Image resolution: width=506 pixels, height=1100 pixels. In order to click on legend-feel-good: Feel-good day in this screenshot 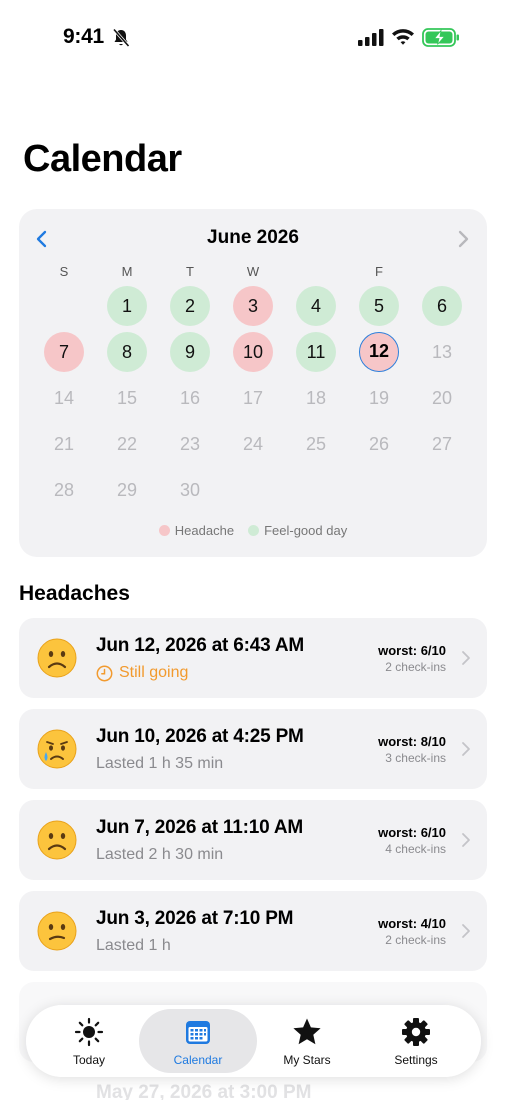, I will do `click(297, 530)`.